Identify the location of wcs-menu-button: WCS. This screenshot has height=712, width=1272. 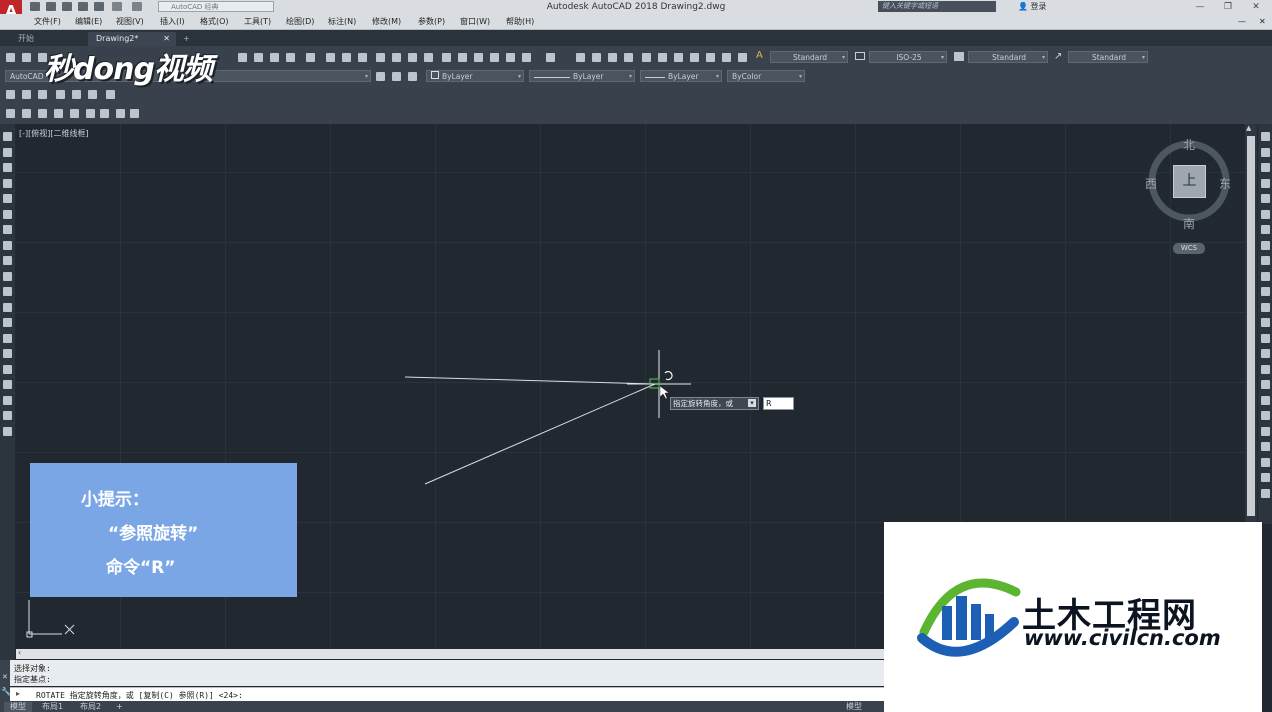
(1189, 248).